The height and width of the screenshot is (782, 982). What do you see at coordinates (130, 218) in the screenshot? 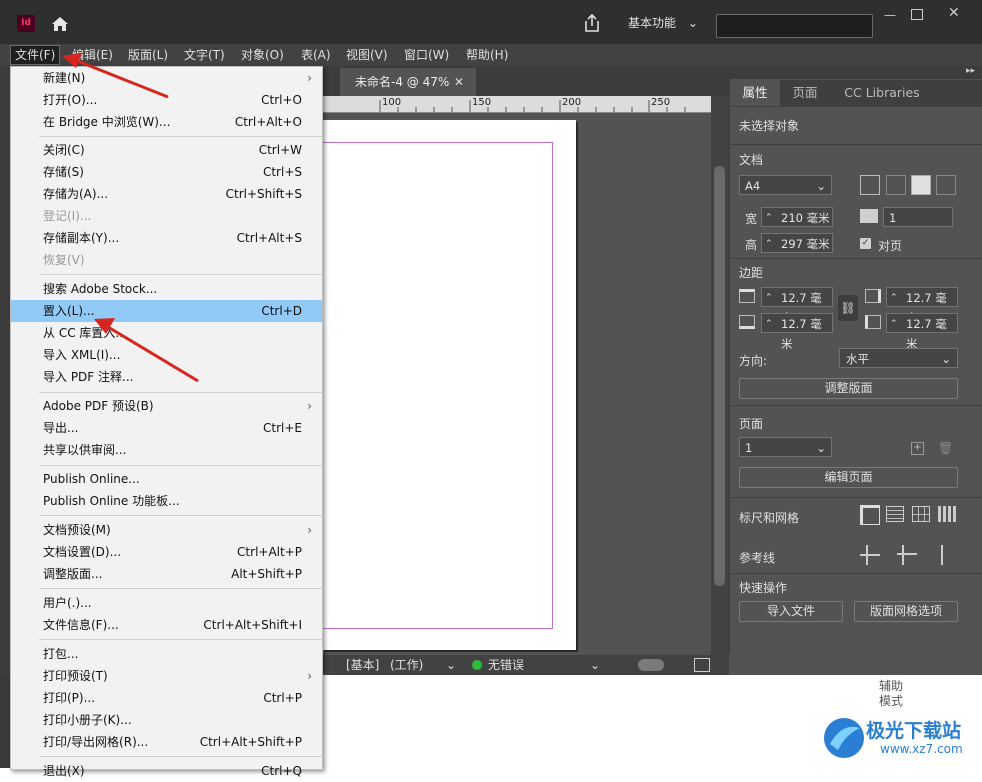
I see `annotation-arrows` at bounding box center [130, 218].